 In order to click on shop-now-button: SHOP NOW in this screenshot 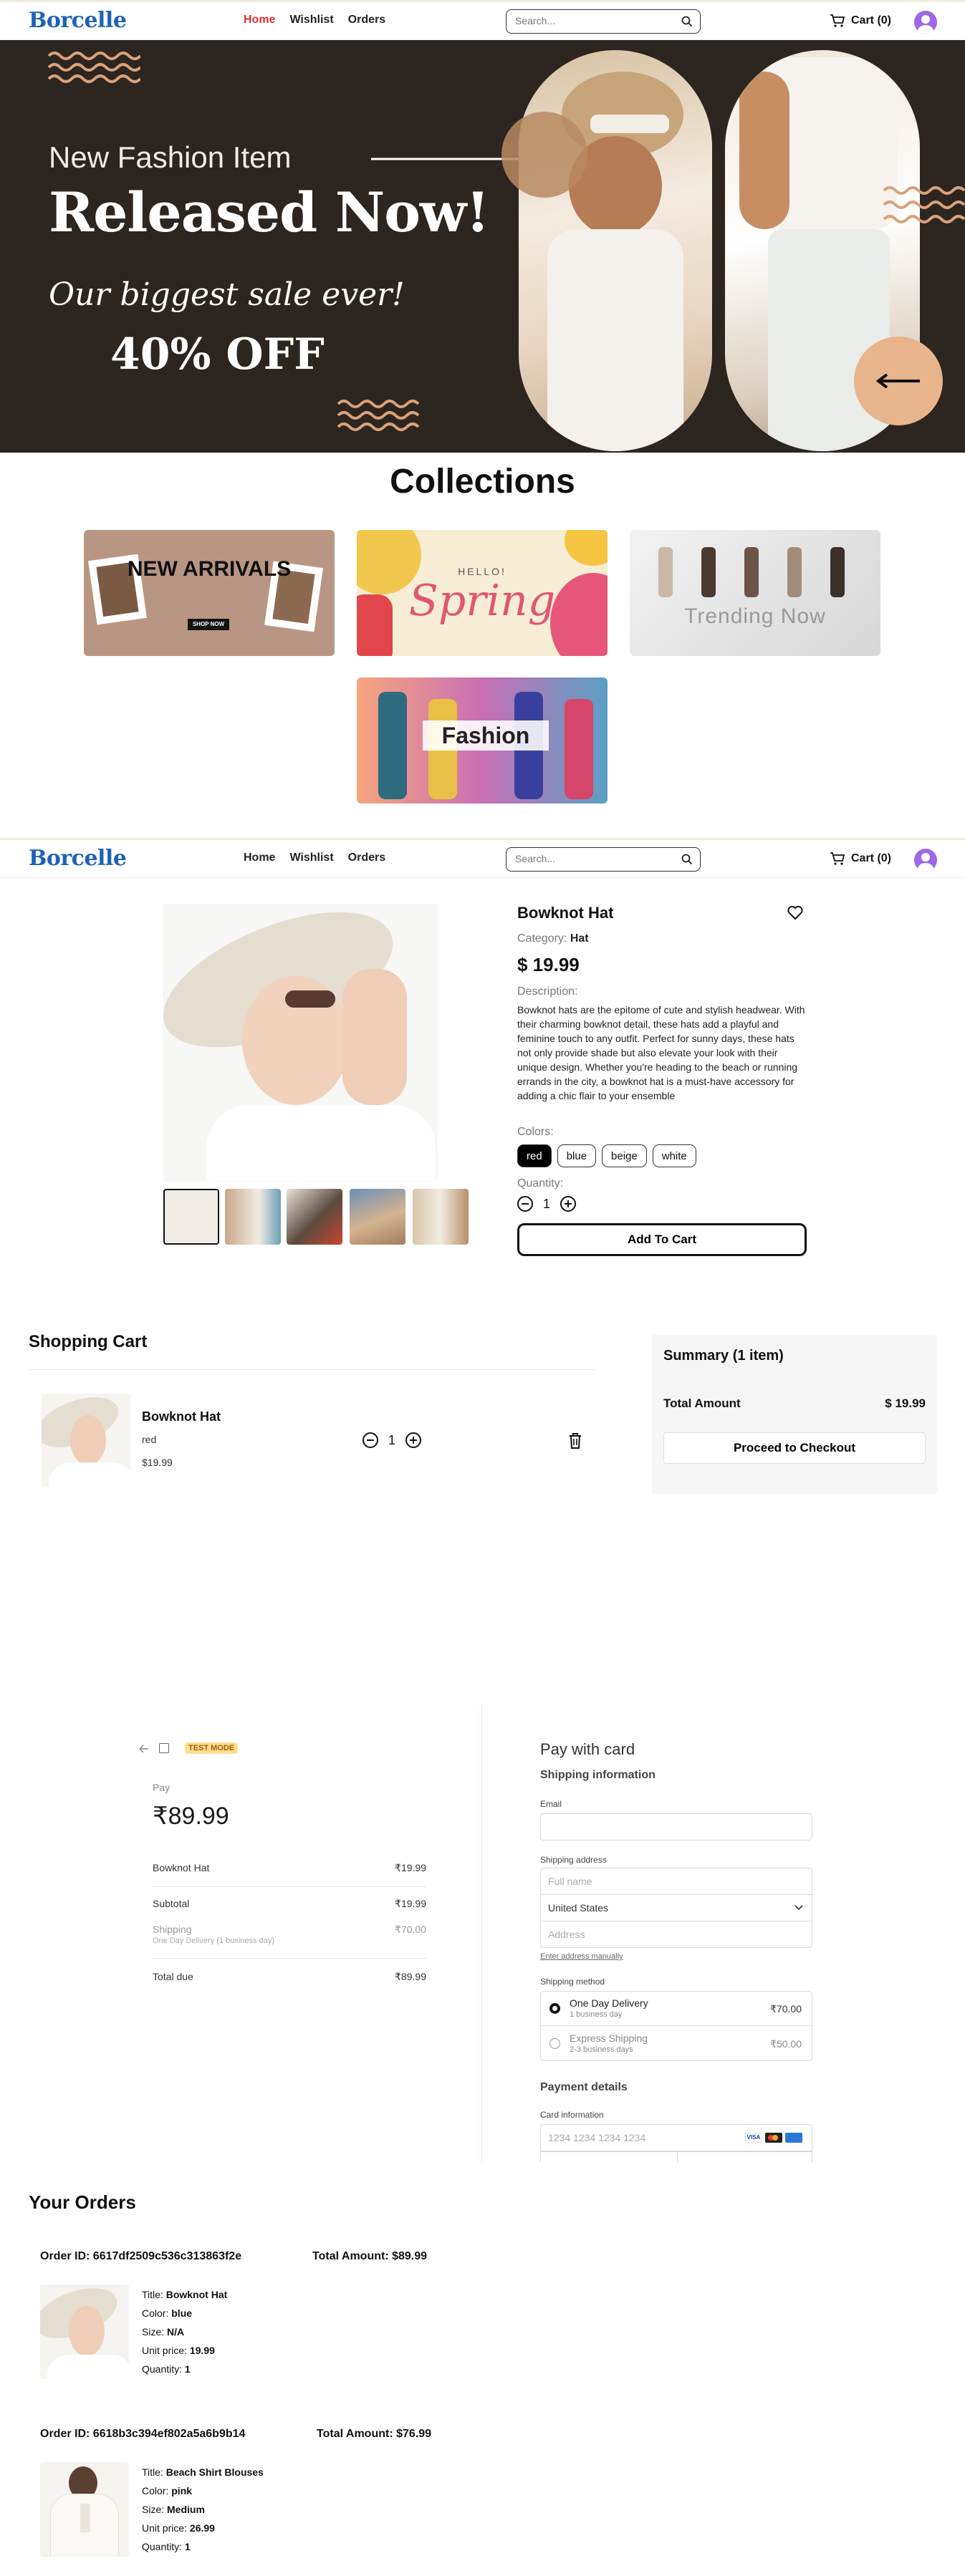, I will do `click(208, 624)`.